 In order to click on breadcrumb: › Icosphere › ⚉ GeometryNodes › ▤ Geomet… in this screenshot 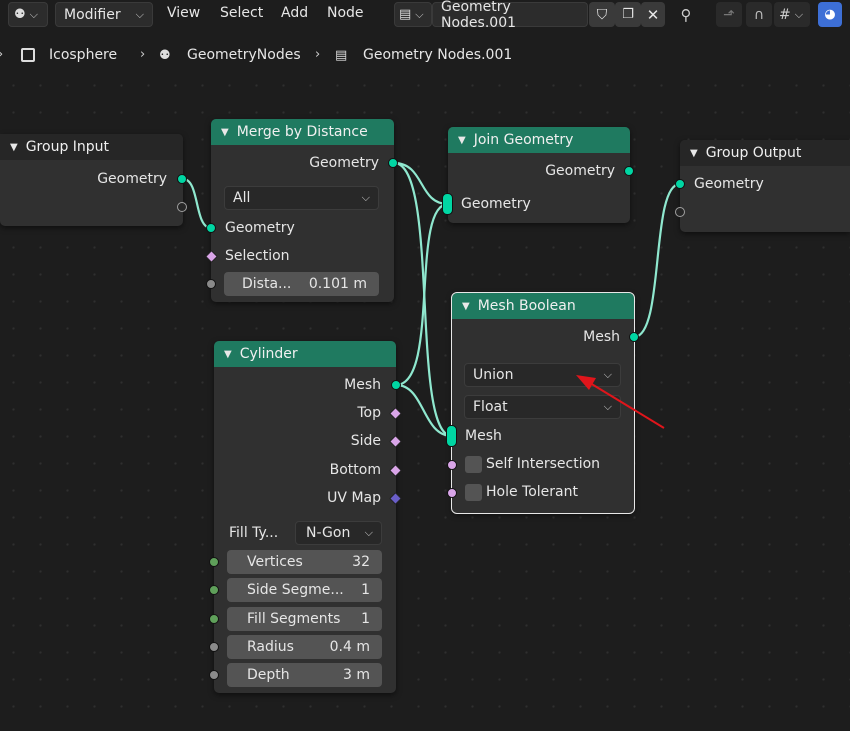, I will do `click(425, 55)`.